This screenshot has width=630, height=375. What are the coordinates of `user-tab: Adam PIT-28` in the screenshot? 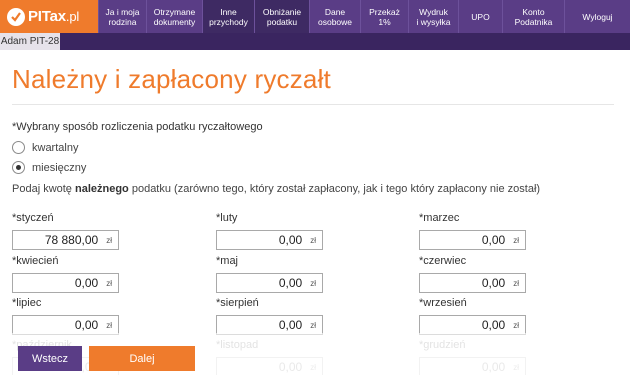 It's located at (30, 41).